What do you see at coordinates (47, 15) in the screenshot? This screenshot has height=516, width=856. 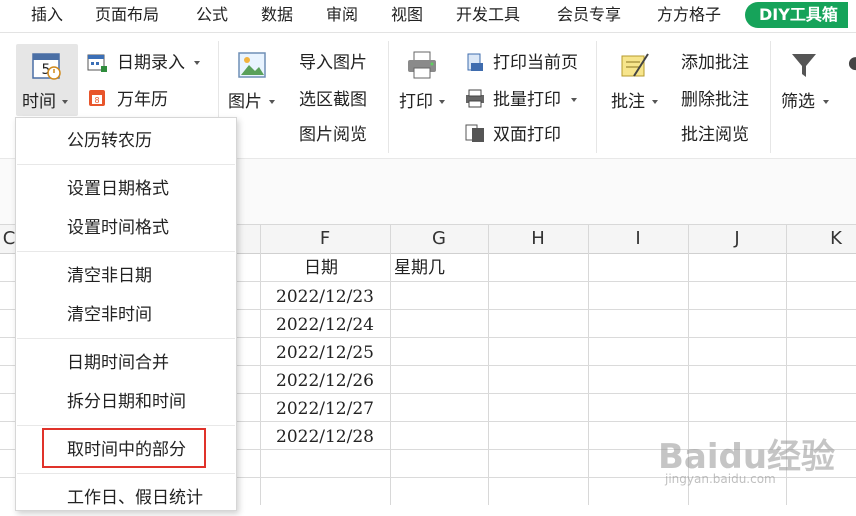 I see `tab-insert: 插入` at bounding box center [47, 15].